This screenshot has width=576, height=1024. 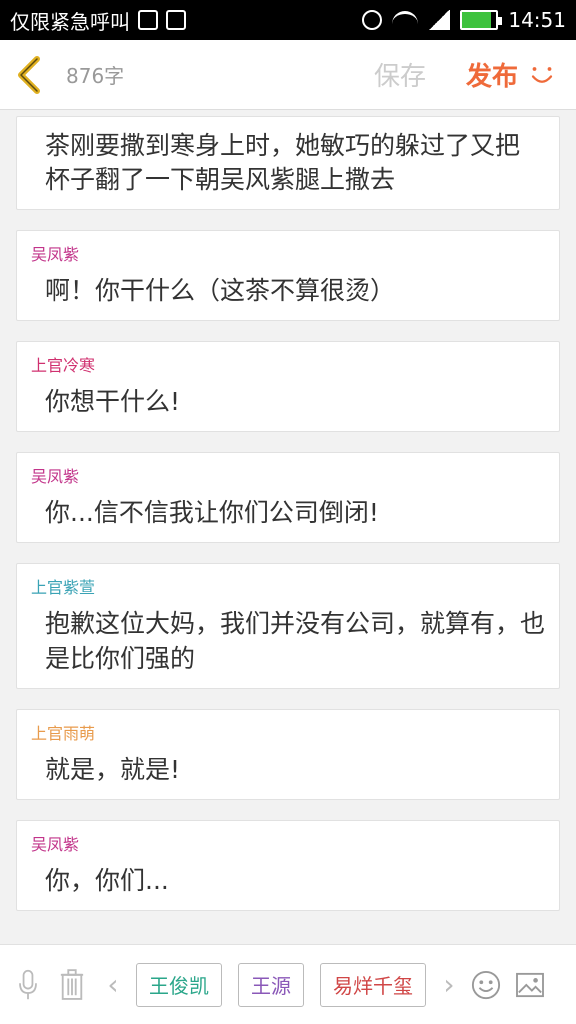 I want to click on dialogue-card: 上官紫萱 抱歉这位大妈，我们并没有公司，就算有，也是比你们强的, so click(x=288, y=626).